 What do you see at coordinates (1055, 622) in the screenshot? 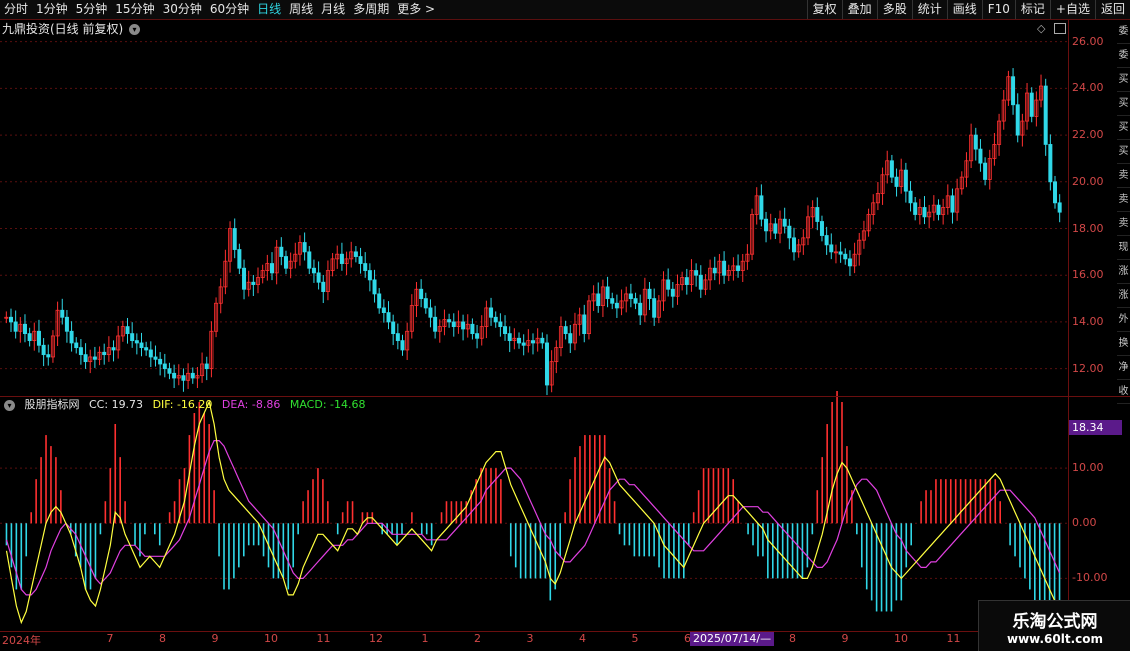
I see `watermark-title: 乐淘公式网` at bounding box center [1055, 622].